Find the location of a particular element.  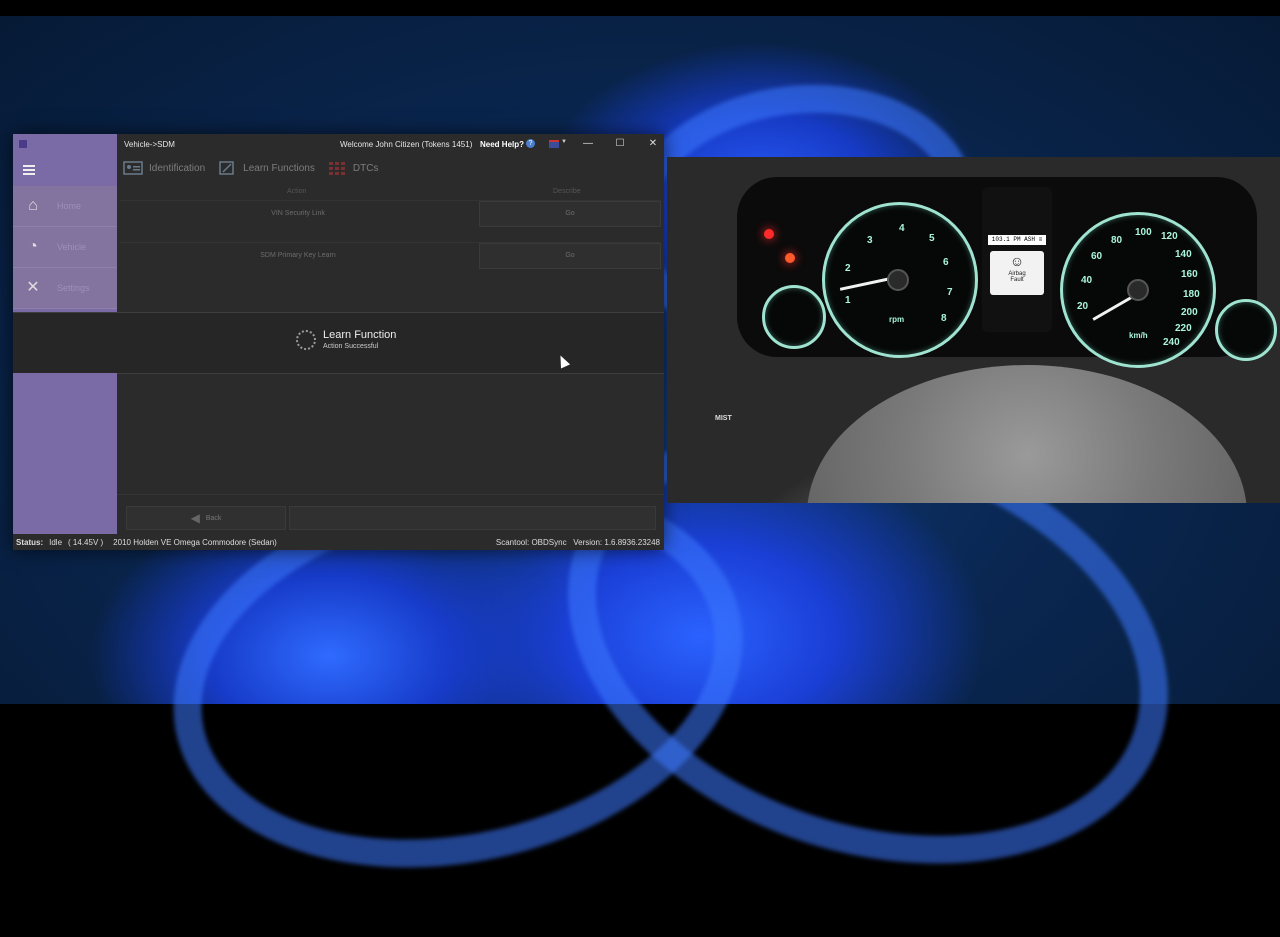

action-cell: SDM Primary Key Learn is located at coordinates (298, 255).